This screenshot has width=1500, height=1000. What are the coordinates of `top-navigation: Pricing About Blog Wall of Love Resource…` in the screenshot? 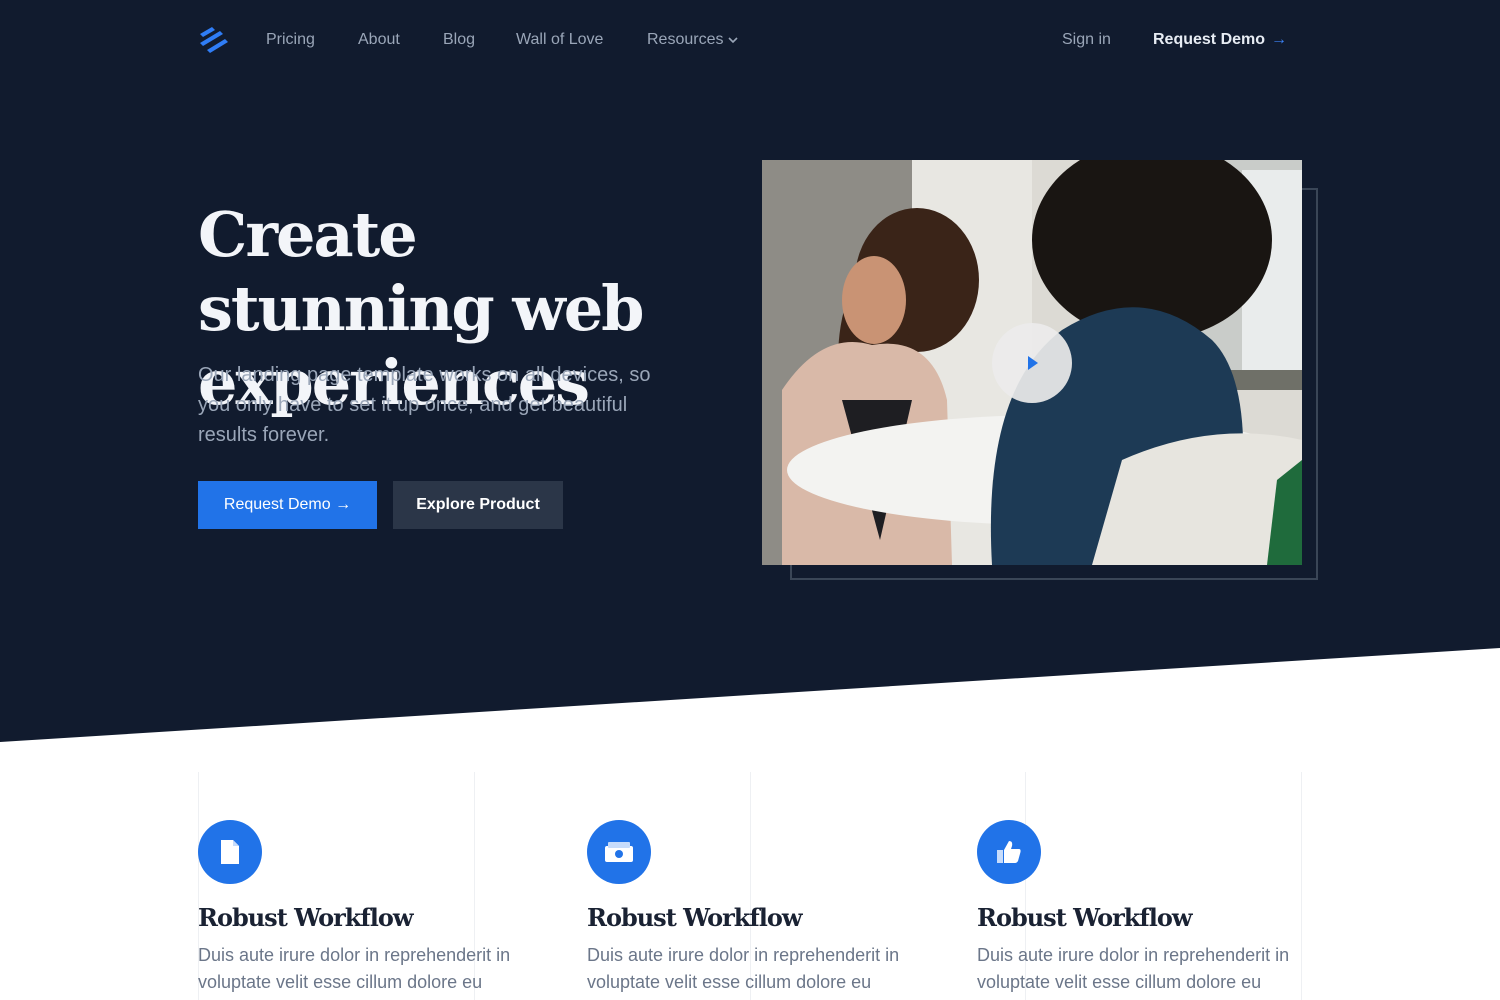 It's located at (750, 40).